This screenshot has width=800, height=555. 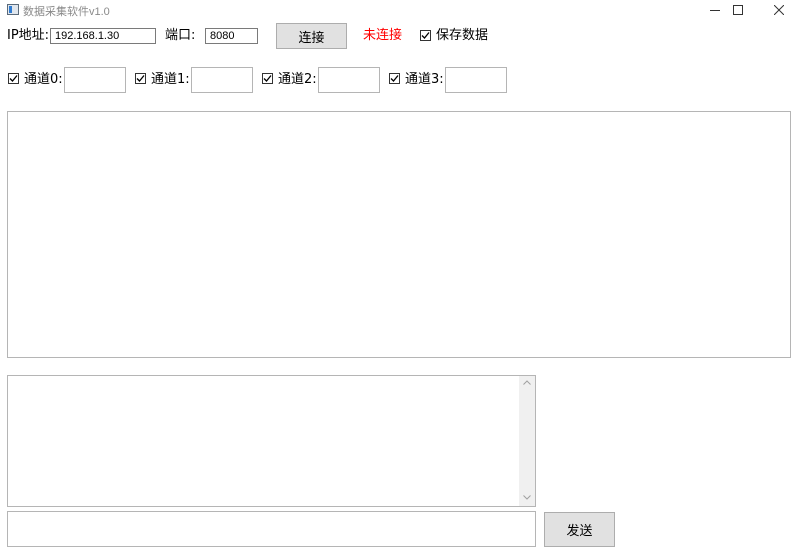 What do you see at coordinates (400, 10) in the screenshot?
I see `title-bar: 数据采集软件v1.0` at bounding box center [400, 10].